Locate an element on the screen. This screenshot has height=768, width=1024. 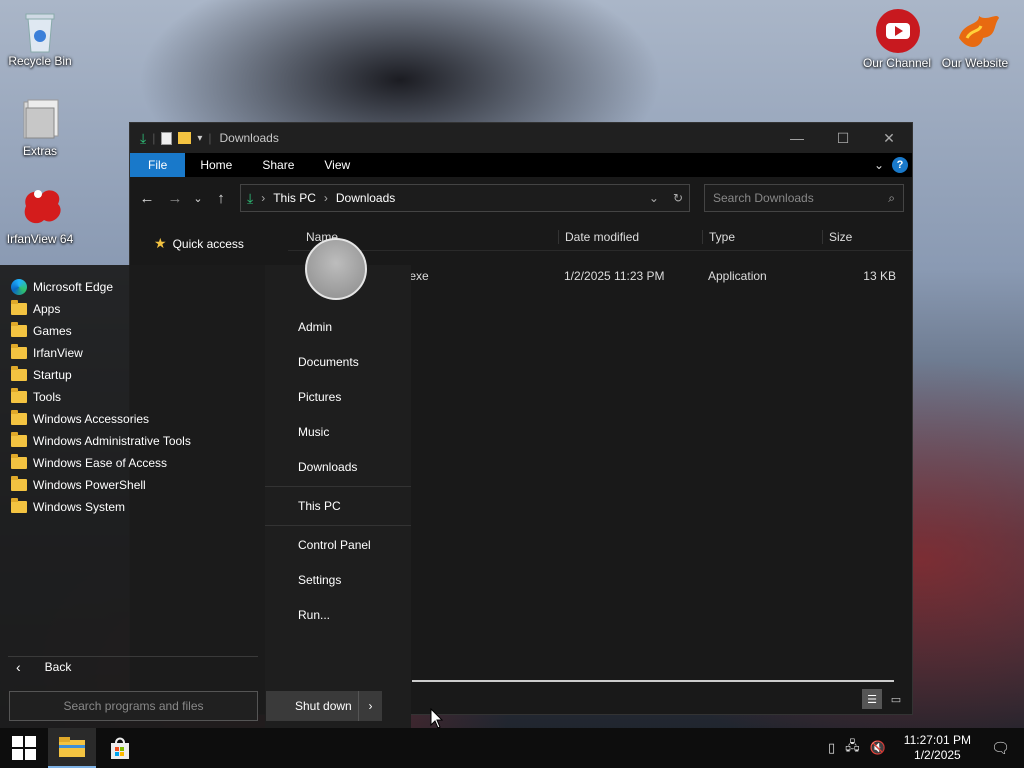
windows-logo-icon is located at coordinates (24, 748).